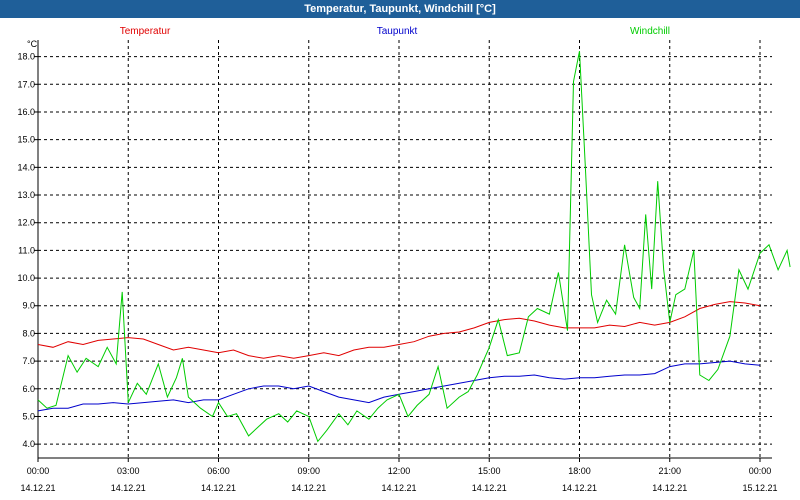 This screenshot has width=800, height=500. I want to click on y-tick-label: 14.0, so click(26, 167).